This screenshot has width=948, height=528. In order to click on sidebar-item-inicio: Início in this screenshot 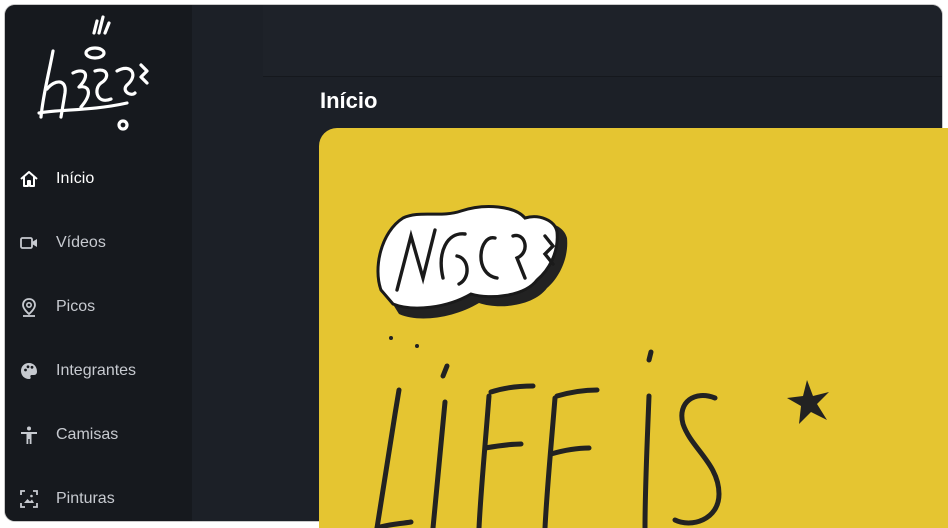, I will do `click(98, 179)`.